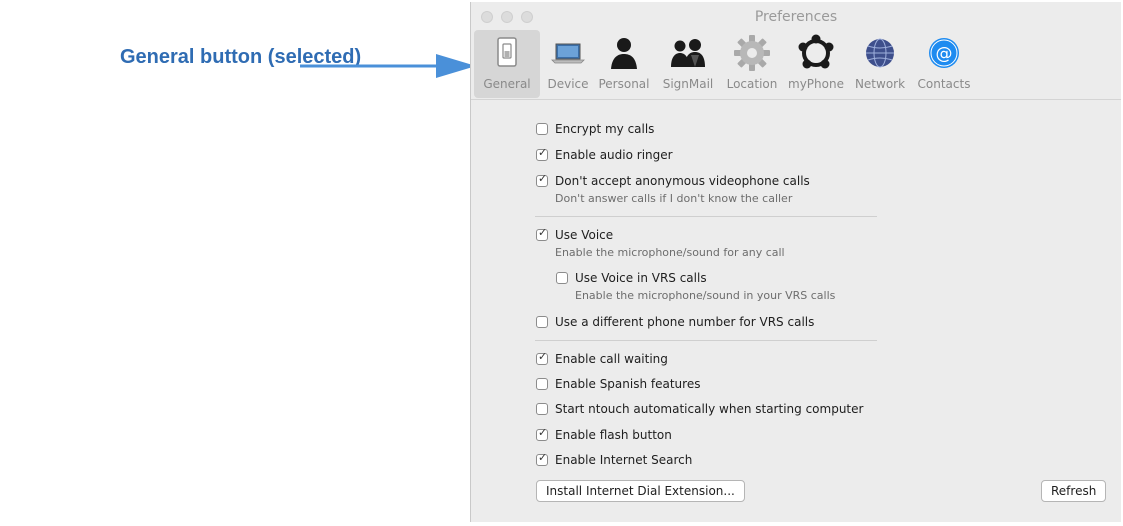  I want to click on encrypt-calls-checkbox: Encrypt my calls, so click(595, 129).